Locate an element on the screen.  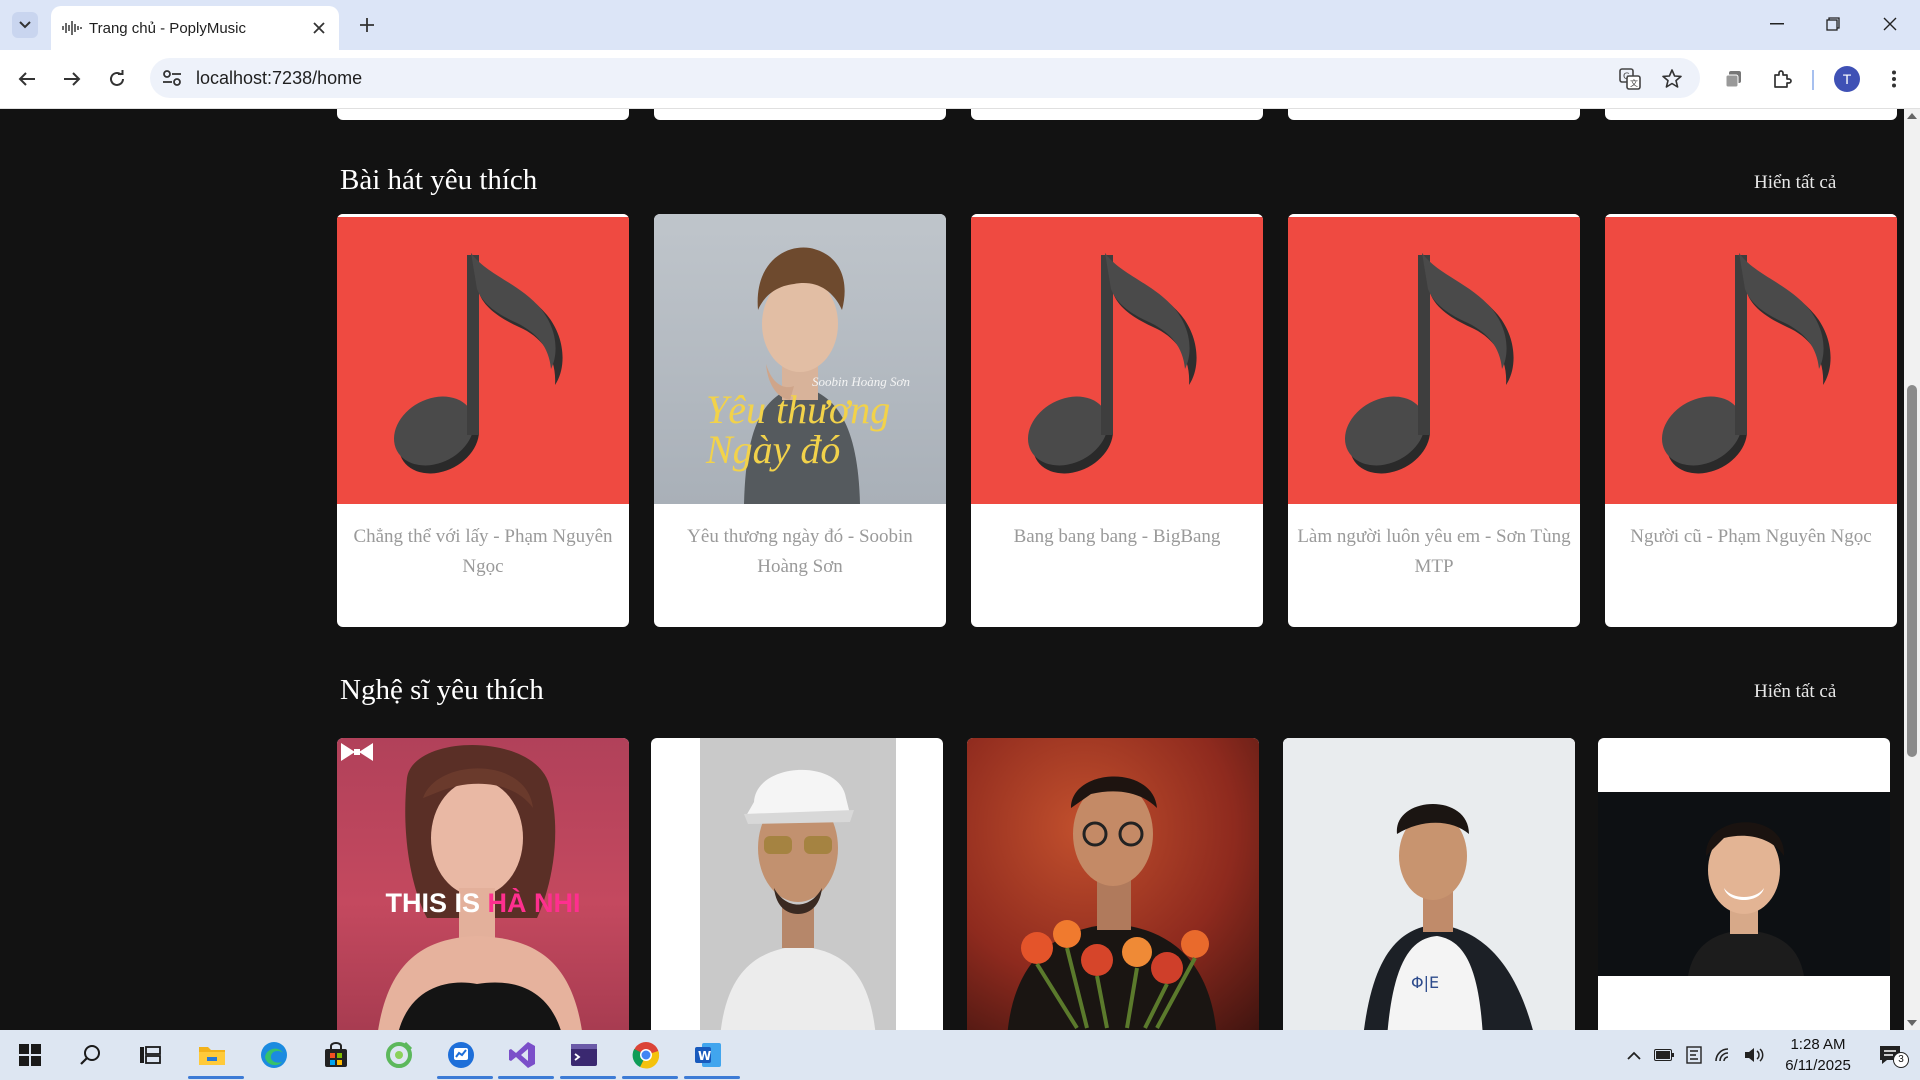
artist-card: Φ|E is located at coordinates (1429, 884).